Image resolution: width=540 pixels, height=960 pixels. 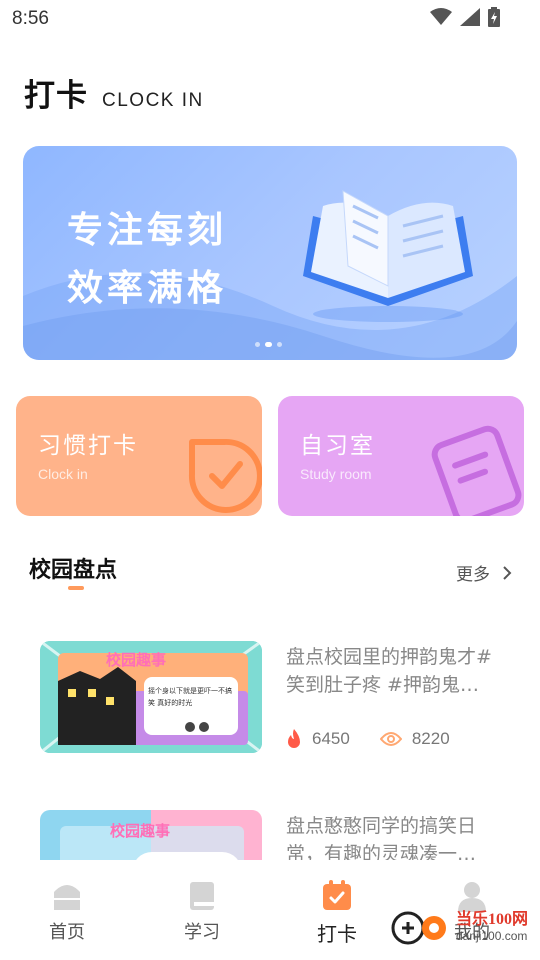 What do you see at coordinates (337, 446) in the screenshot?
I see `study-card-title: 自习室` at bounding box center [337, 446].